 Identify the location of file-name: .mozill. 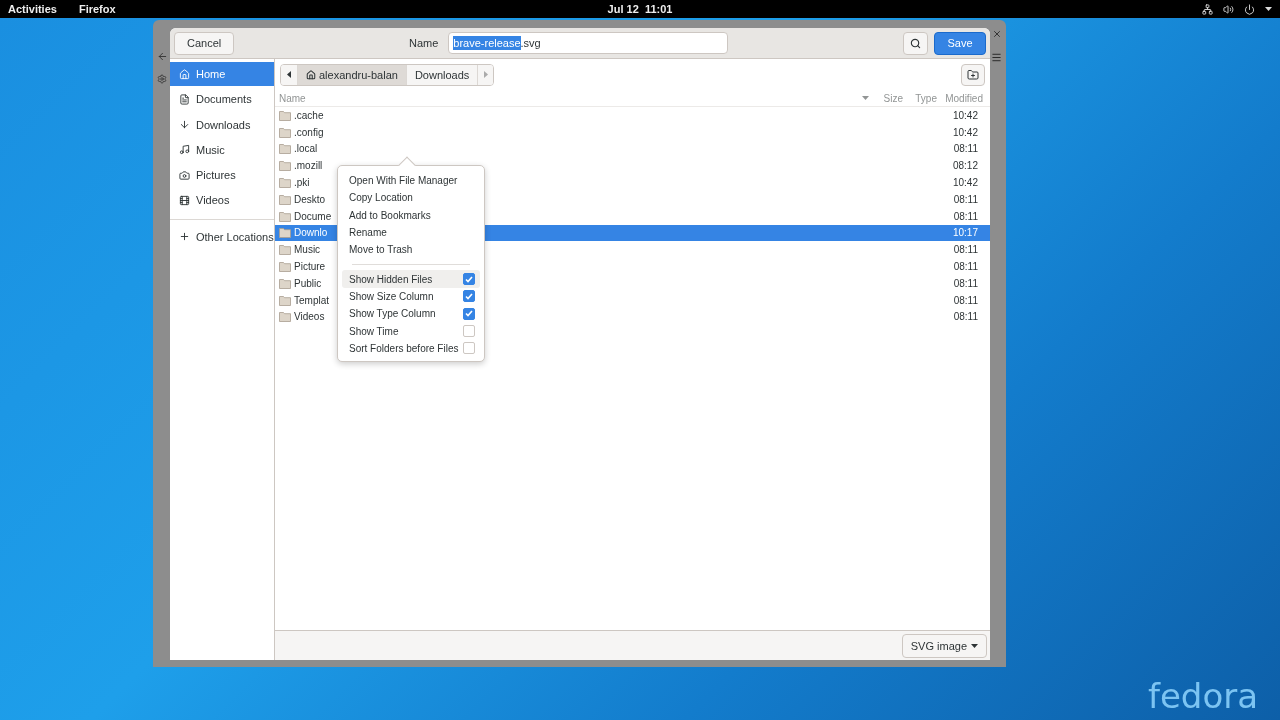
(308, 166).